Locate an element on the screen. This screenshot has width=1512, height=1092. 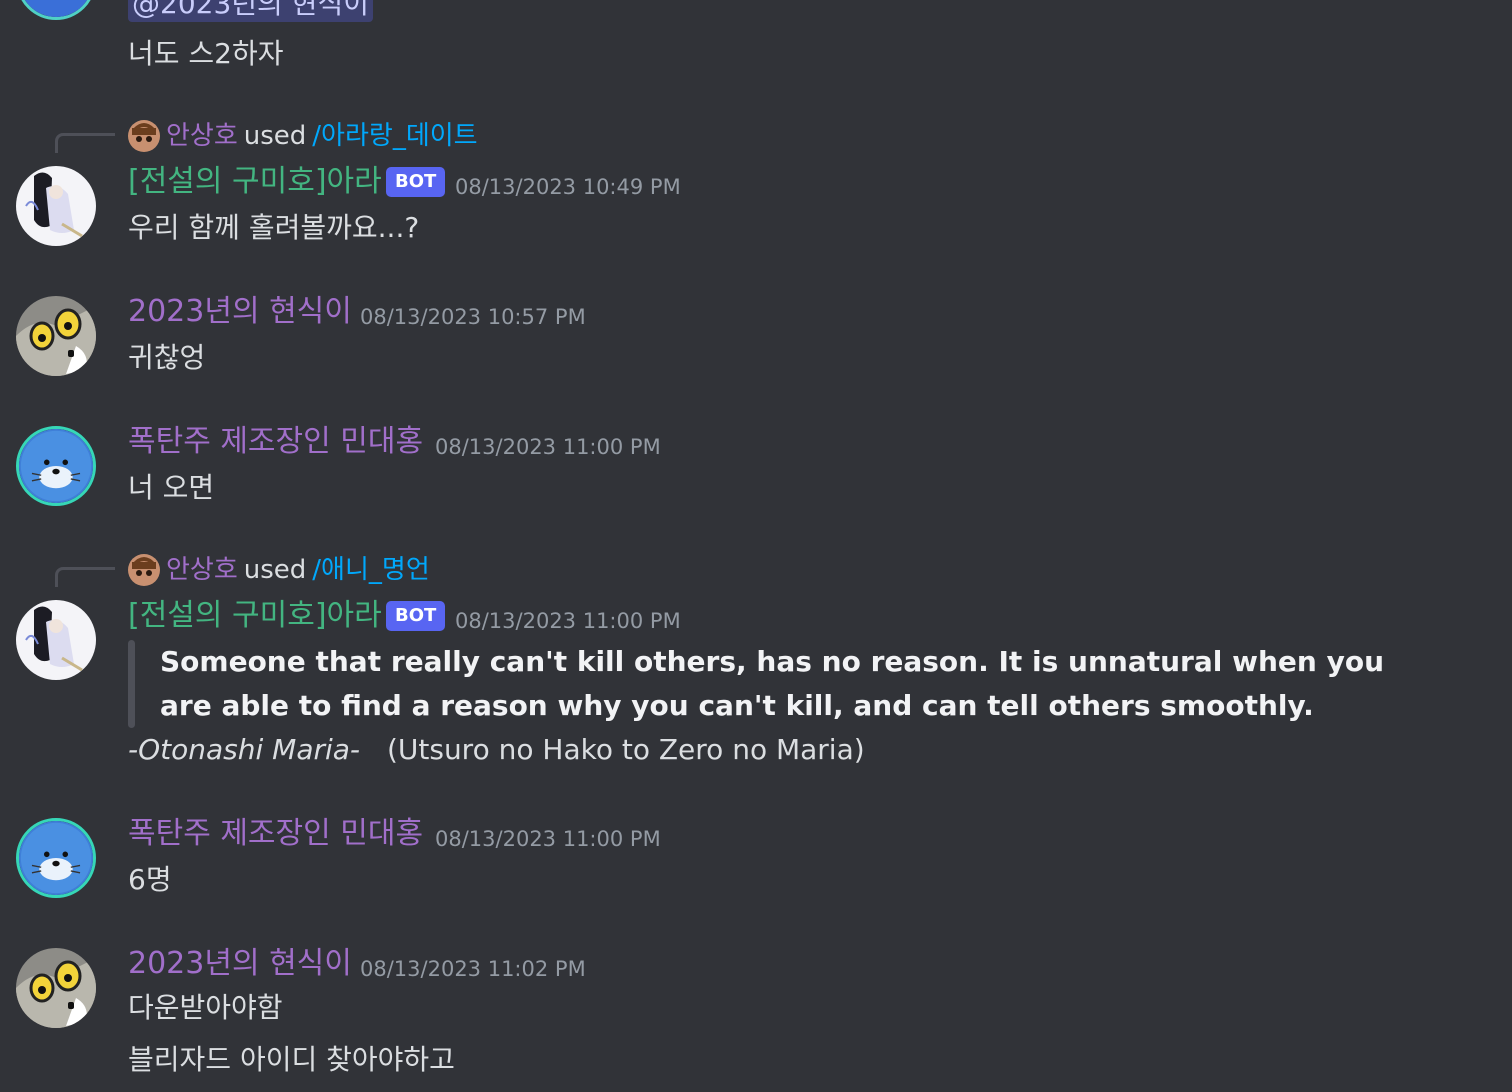
command-usage: 안상호 used /애니_명언 is located at coordinates (279, 570).